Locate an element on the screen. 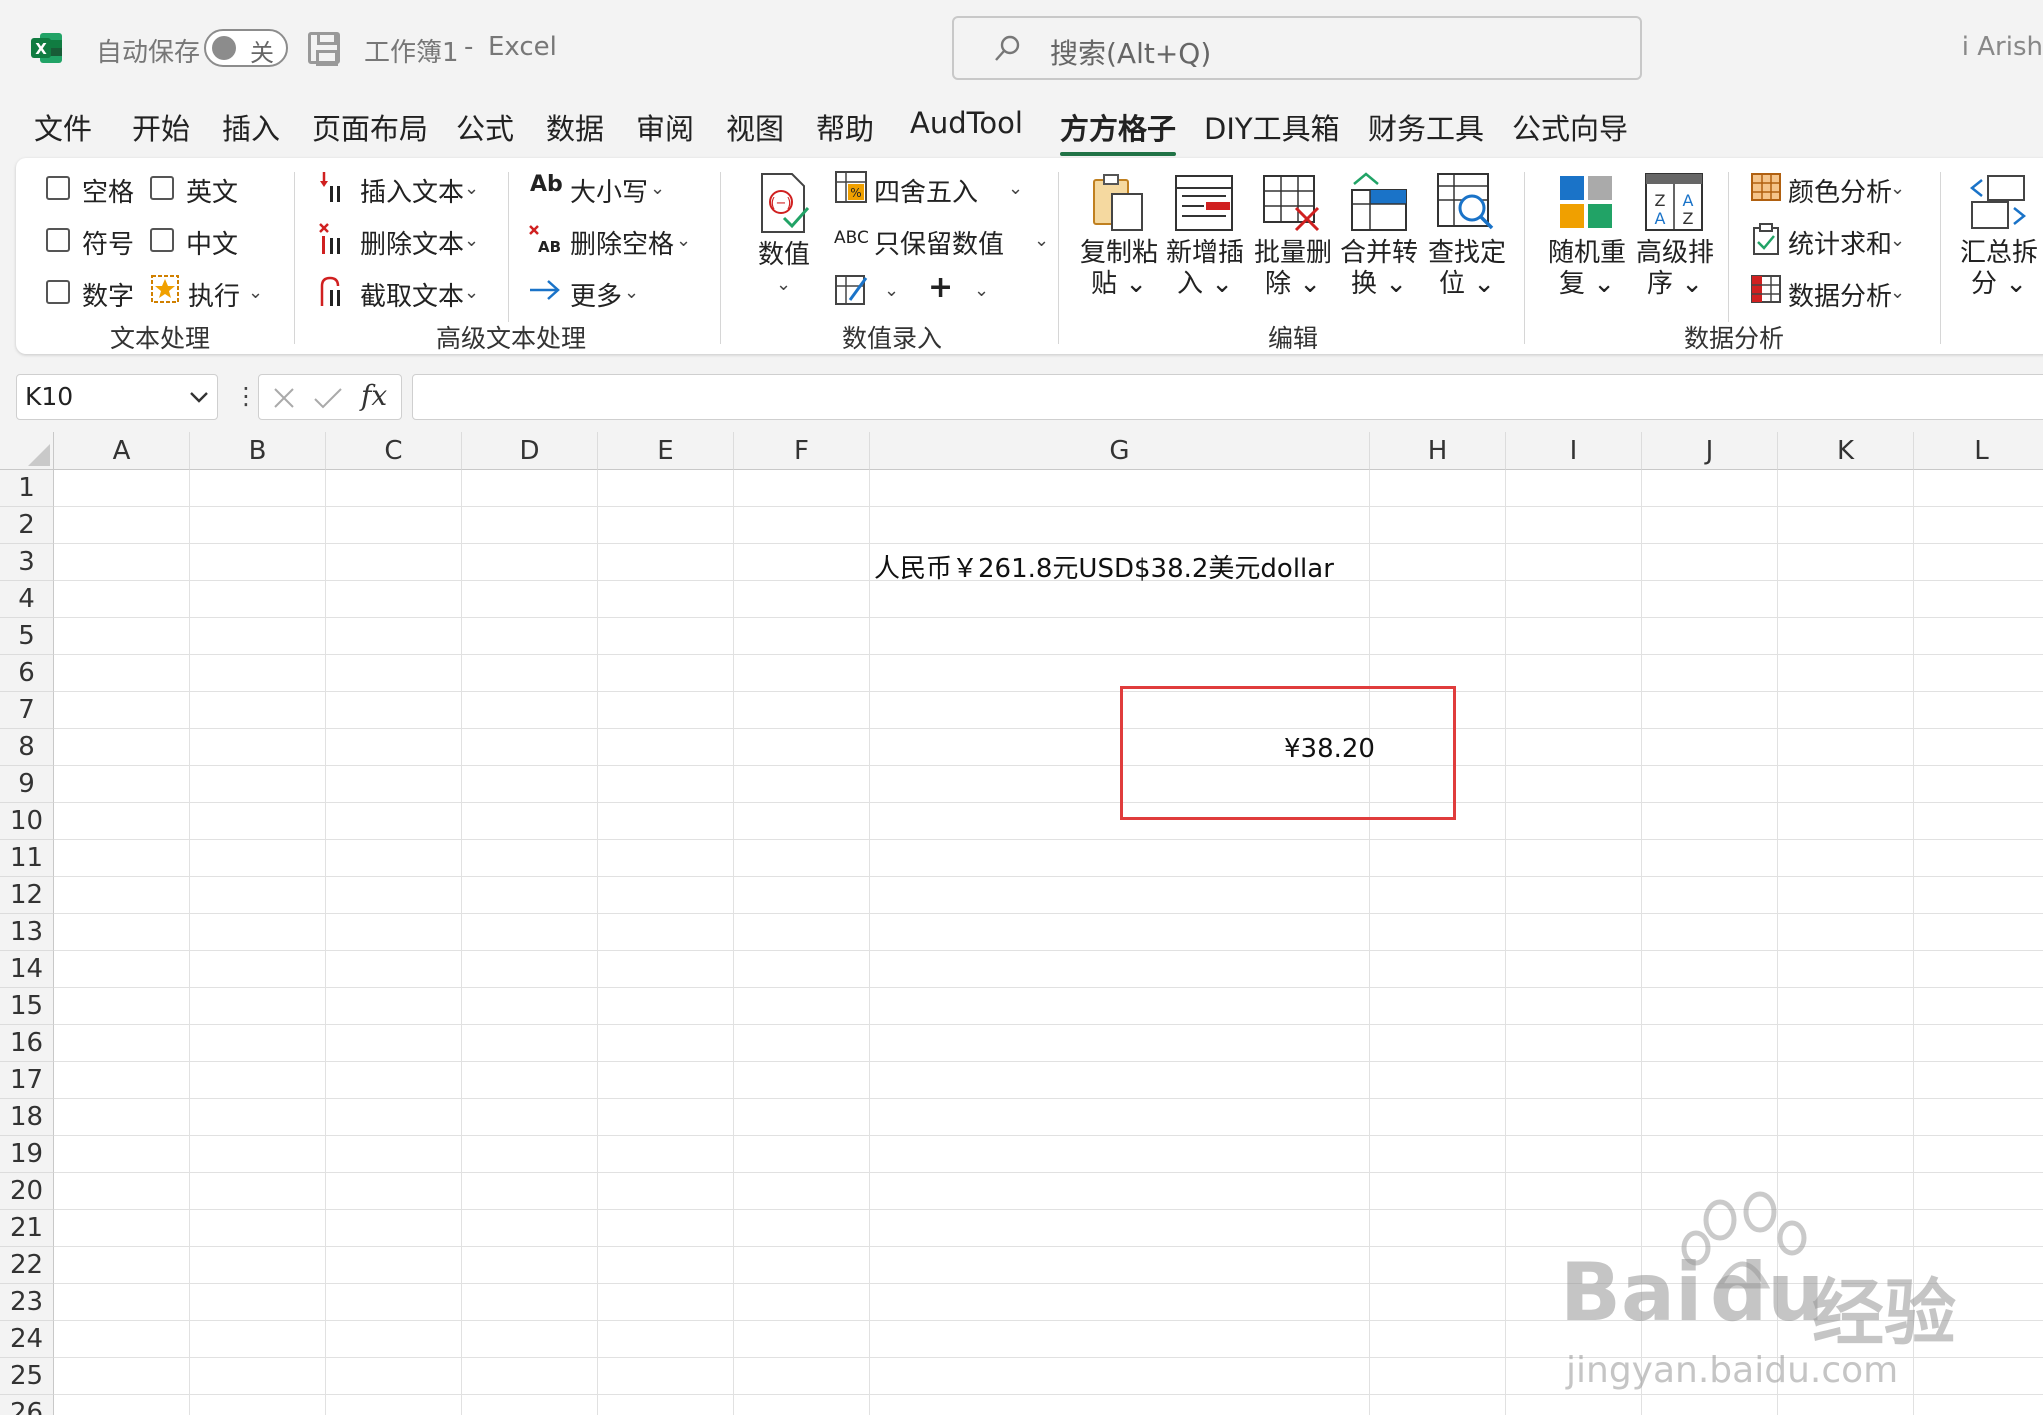  name-box: K10 is located at coordinates (117, 397).